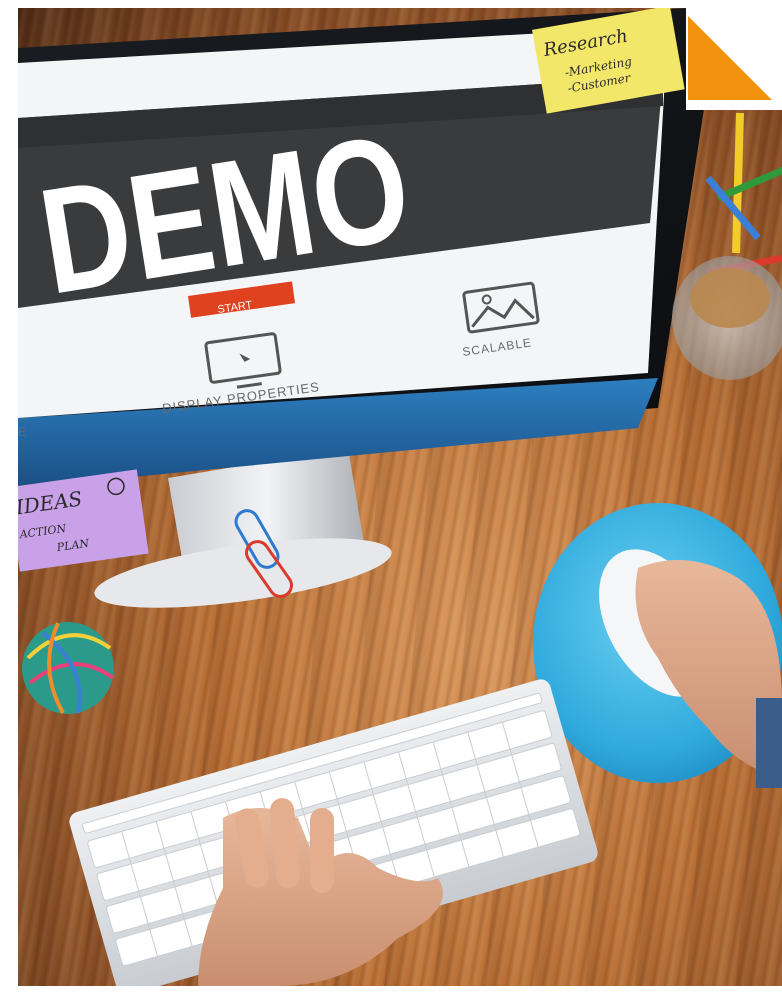  I want to click on corner-mark, so click(734, 59).